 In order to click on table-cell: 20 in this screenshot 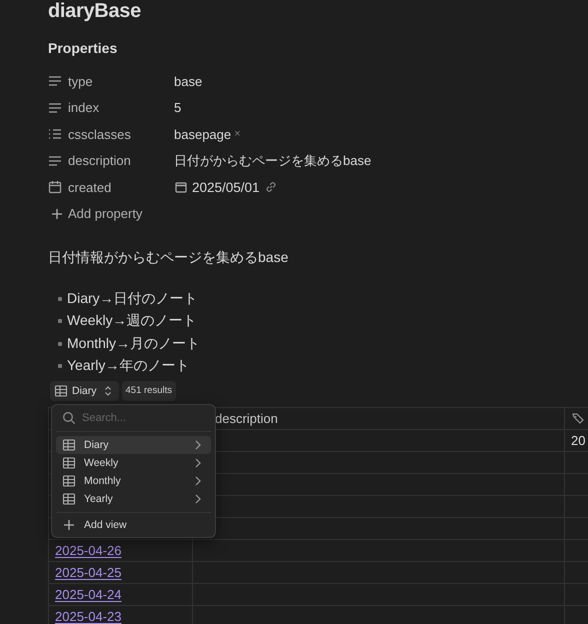, I will do `click(578, 440)`.